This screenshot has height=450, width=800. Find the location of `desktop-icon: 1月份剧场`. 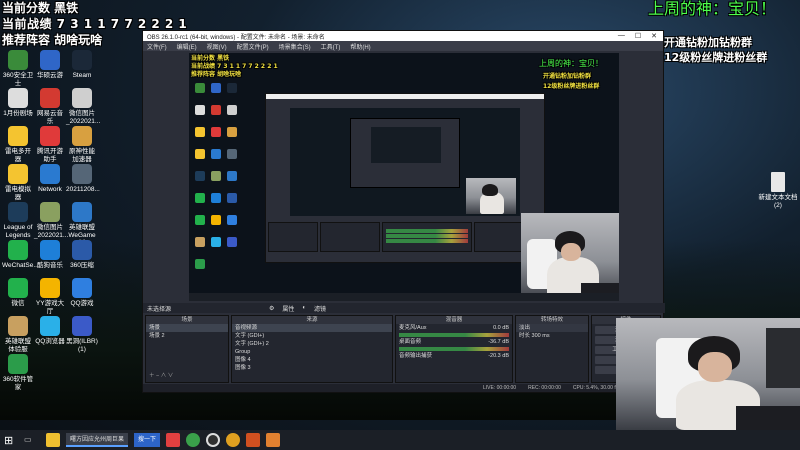

desktop-icon: 1月份剧场 is located at coordinates (18, 103).